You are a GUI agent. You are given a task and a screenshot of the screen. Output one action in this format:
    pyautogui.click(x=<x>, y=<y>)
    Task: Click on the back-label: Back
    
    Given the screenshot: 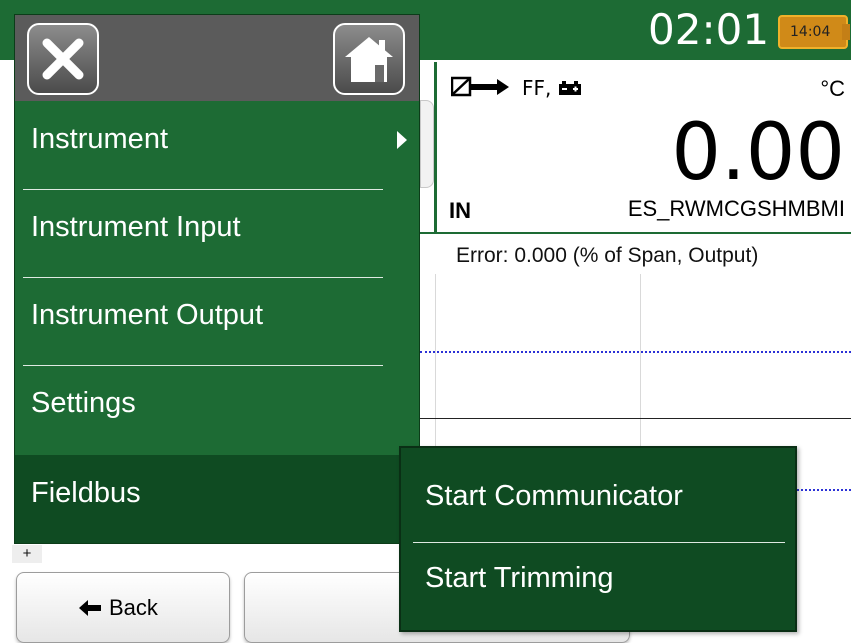 What is the action you would take?
    pyautogui.click(x=133, y=607)
    